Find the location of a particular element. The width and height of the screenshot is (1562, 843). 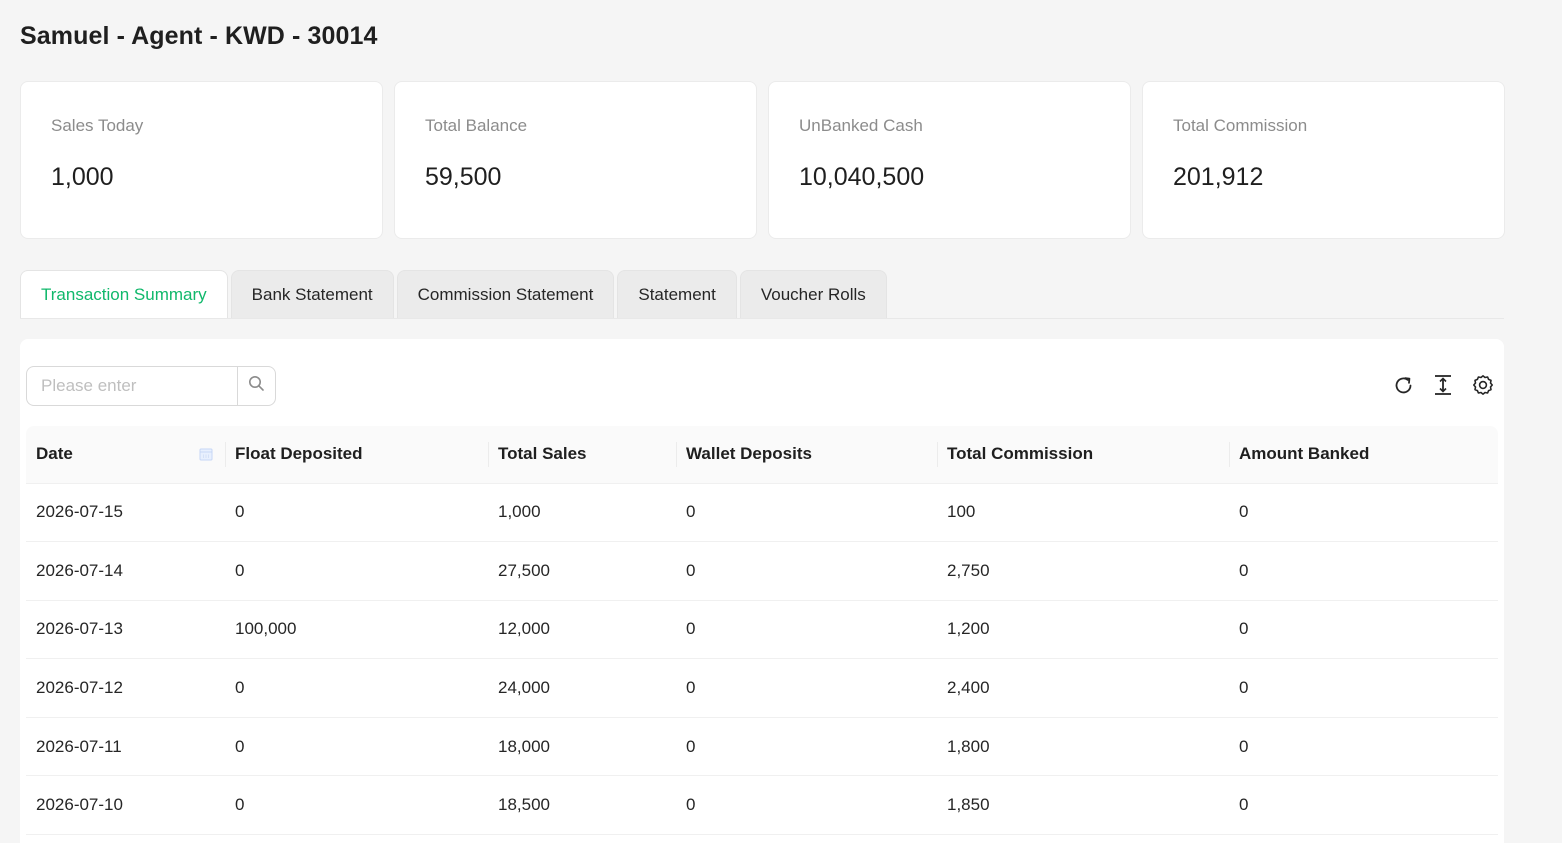

table-toolbar is located at coordinates (1443, 385).